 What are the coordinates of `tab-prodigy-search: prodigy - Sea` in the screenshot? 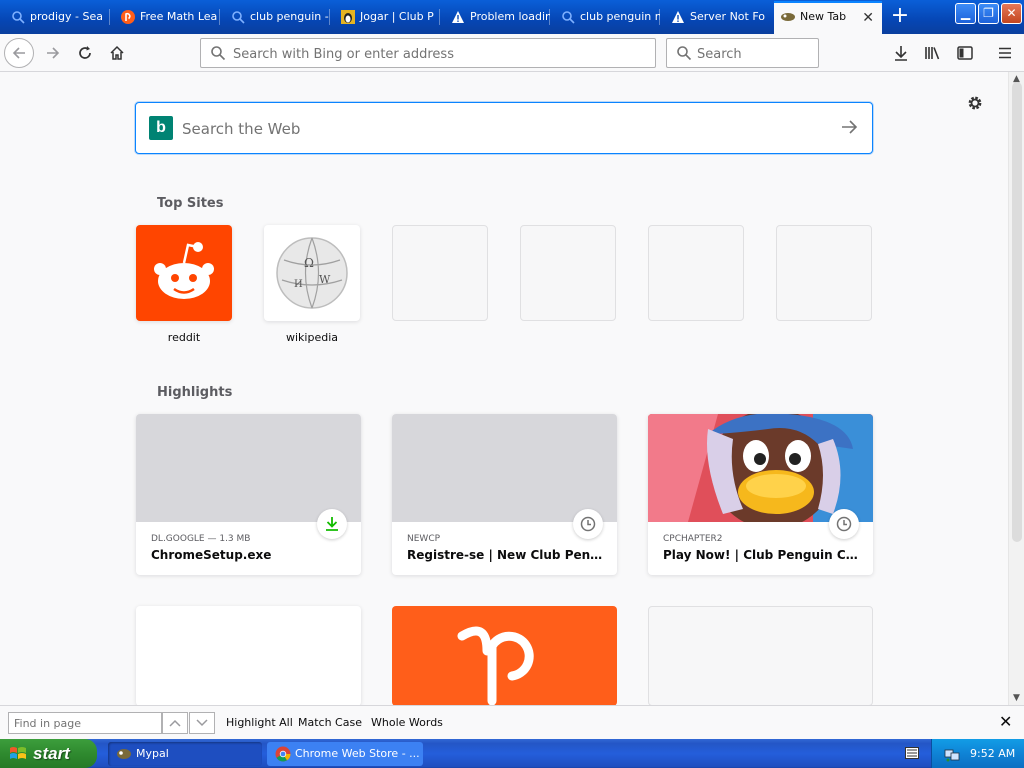 It's located at (57, 17).